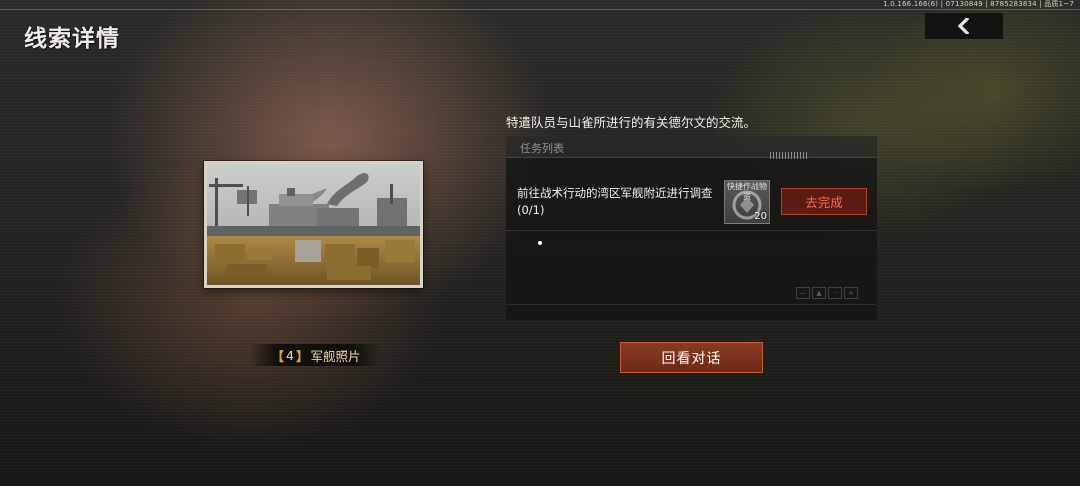 The width and height of the screenshot is (1080, 486). Describe the element at coordinates (803, 293) in the screenshot. I see `minus-icon: —` at that location.